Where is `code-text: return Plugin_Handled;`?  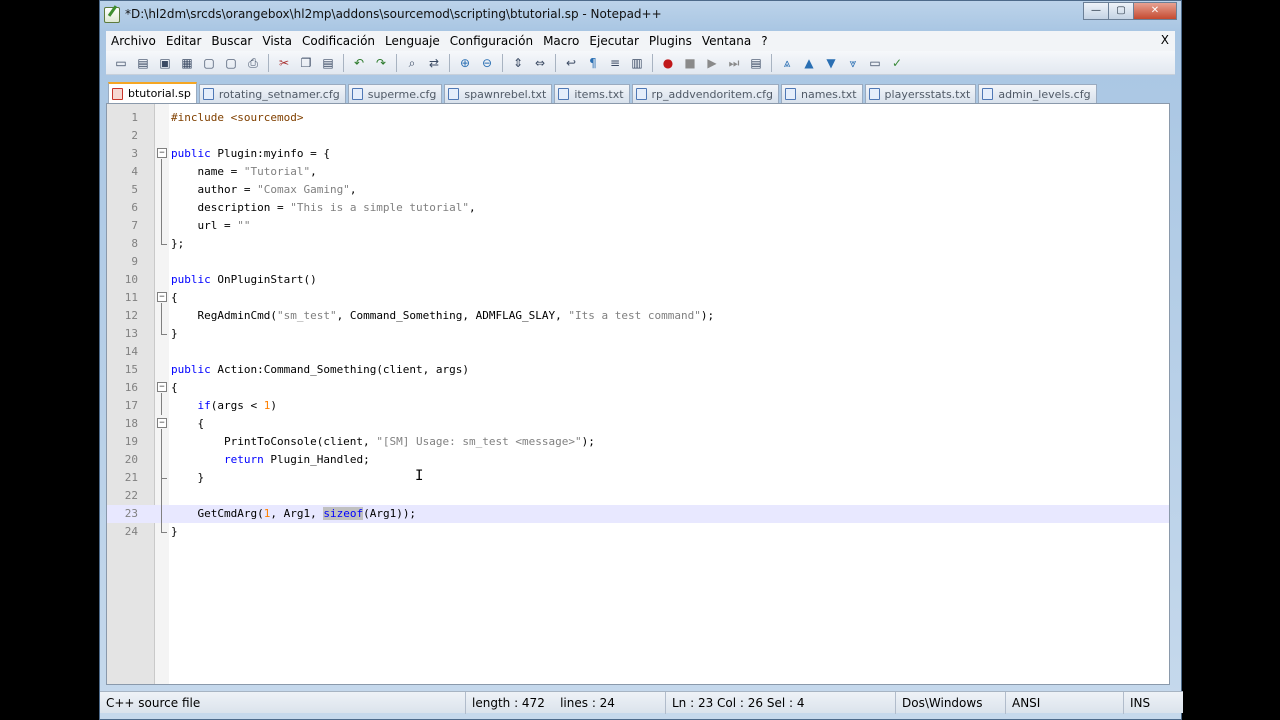
code-text: return Plugin_Handled; is located at coordinates (270, 460).